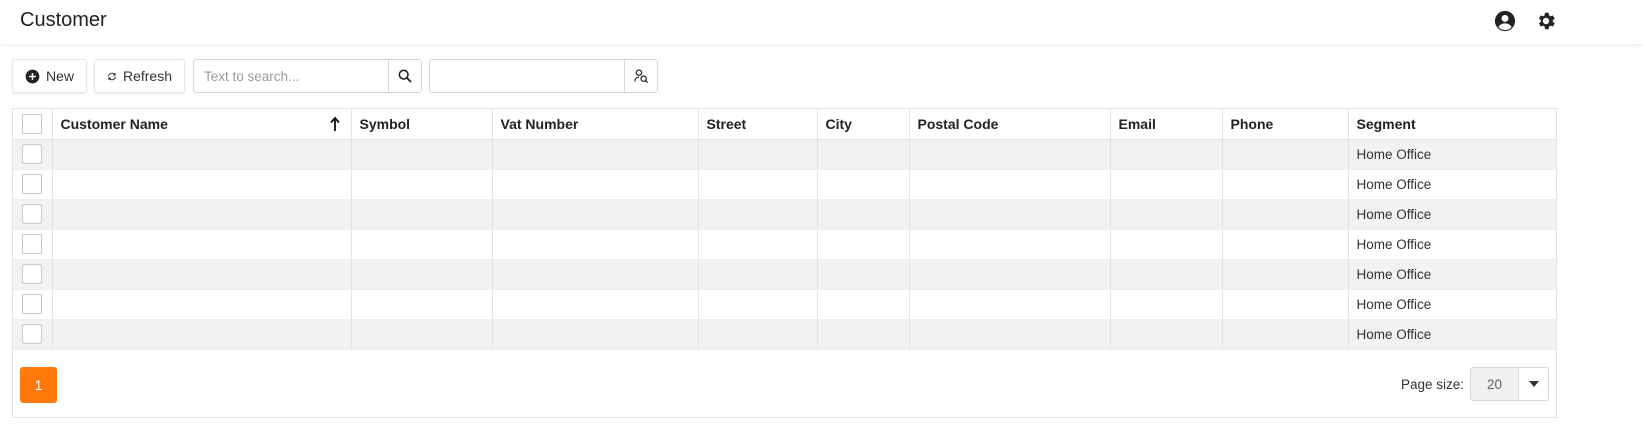 This screenshot has width=1643, height=445. I want to click on page-size-dropdown-button, so click(1533, 384).